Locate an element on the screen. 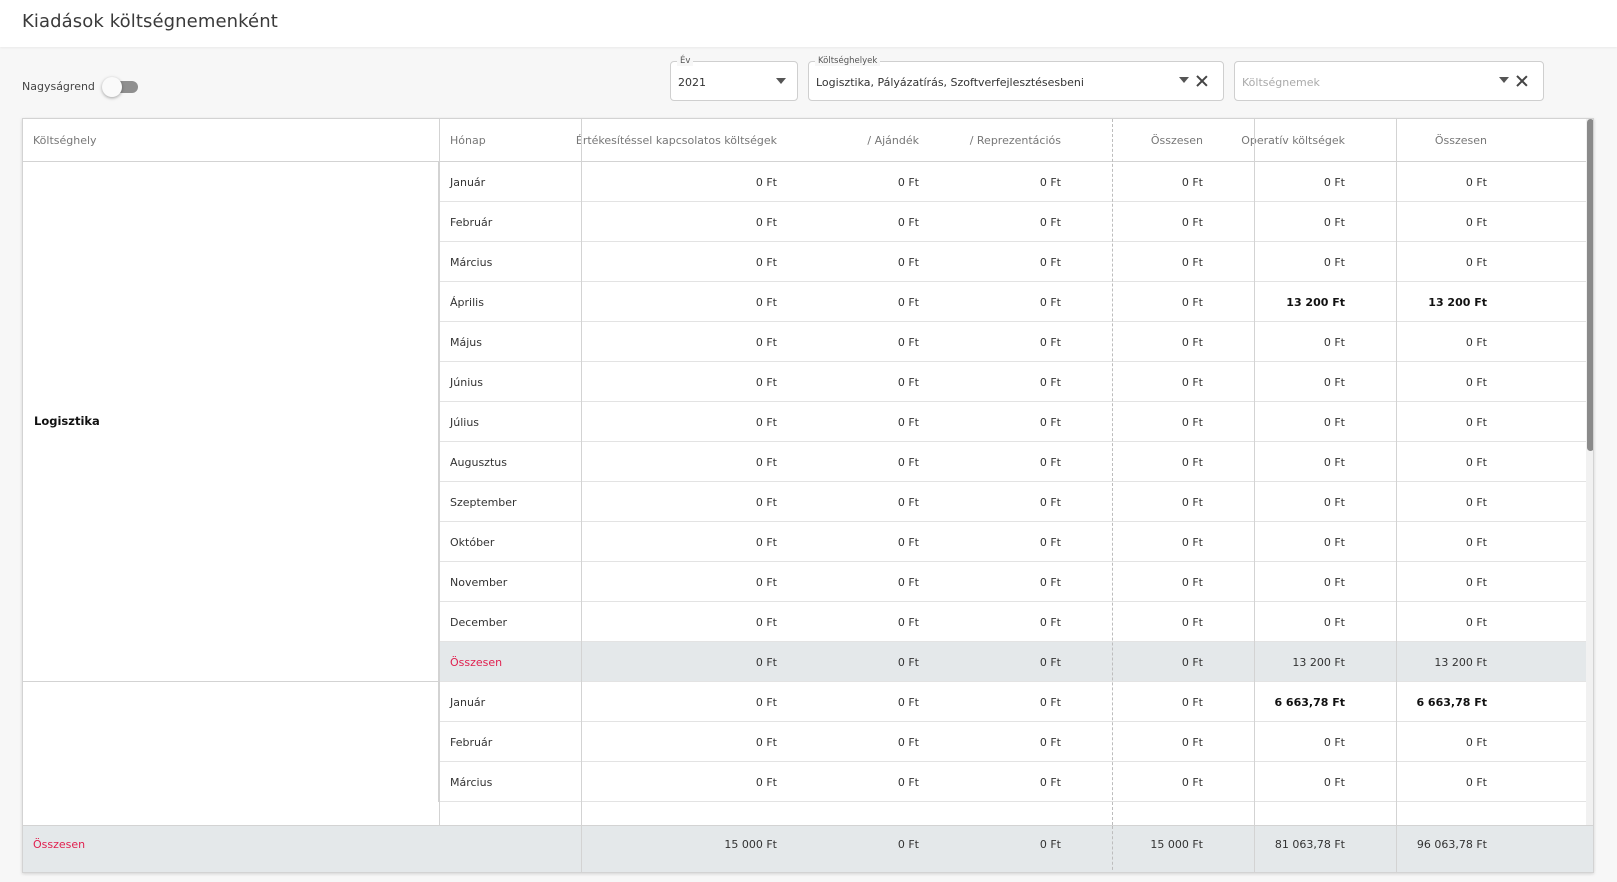 The image size is (1617, 882). magnitude-toggle is located at coordinates (120, 87).